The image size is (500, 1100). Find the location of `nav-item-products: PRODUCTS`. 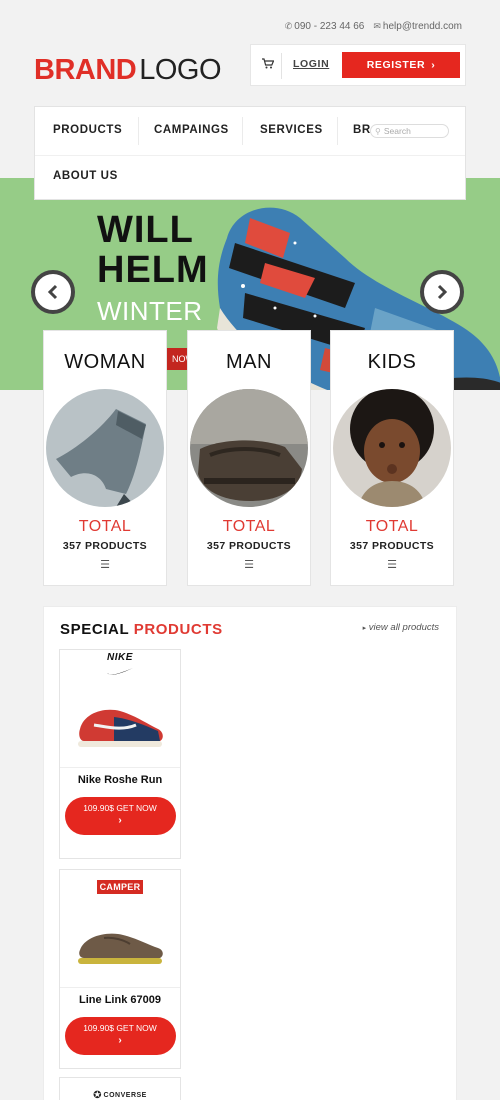

nav-item-products: PRODUCTS is located at coordinates (87, 130).